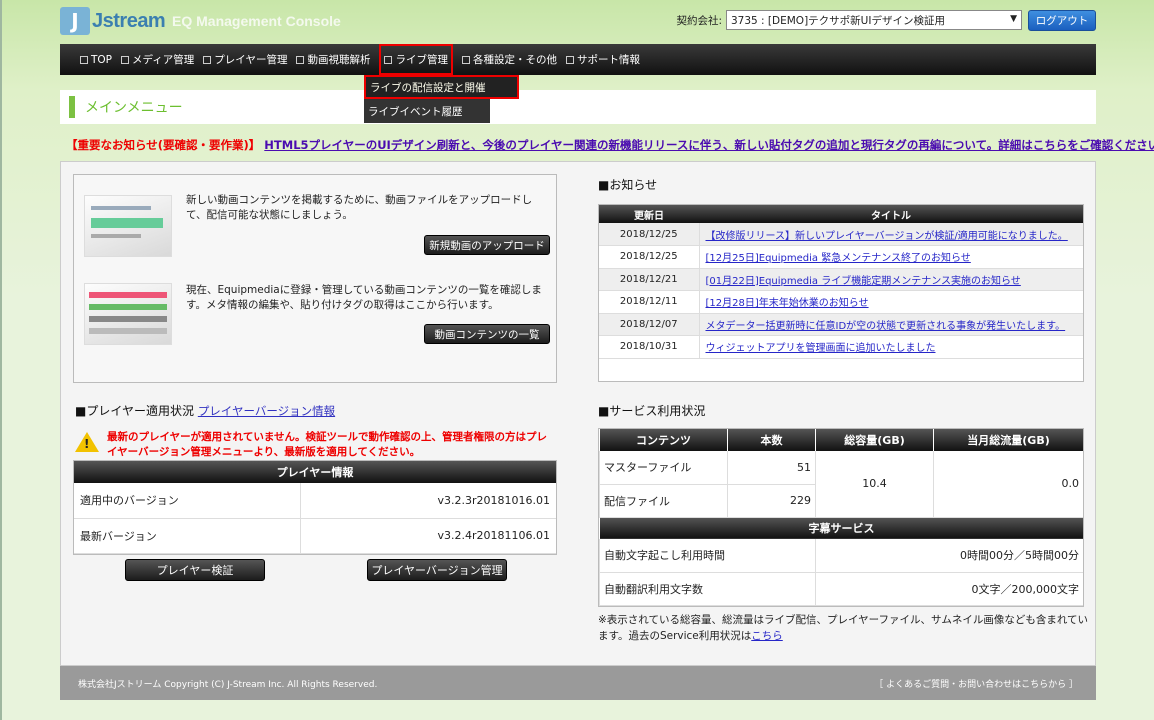 The width and height of the screenshot is (1154, 720). I want to click on upload-video-button: 新規動画のアップロード, so click(487, 245).